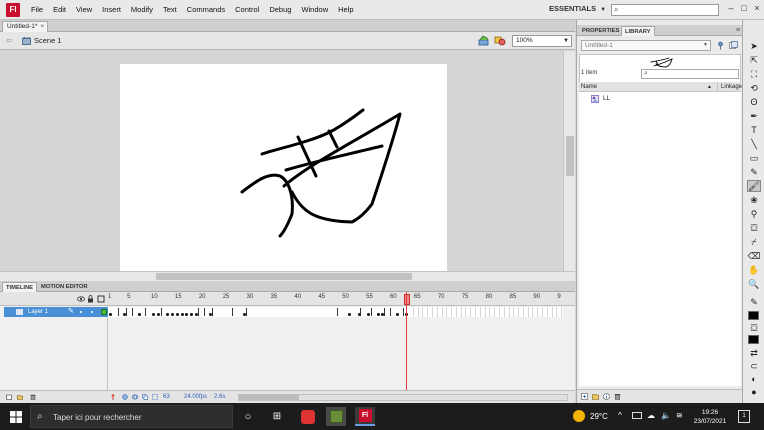 This screenshot has height=430, width=764. I want to click on tab-properties: PROPERTIES, so click(600, 31).